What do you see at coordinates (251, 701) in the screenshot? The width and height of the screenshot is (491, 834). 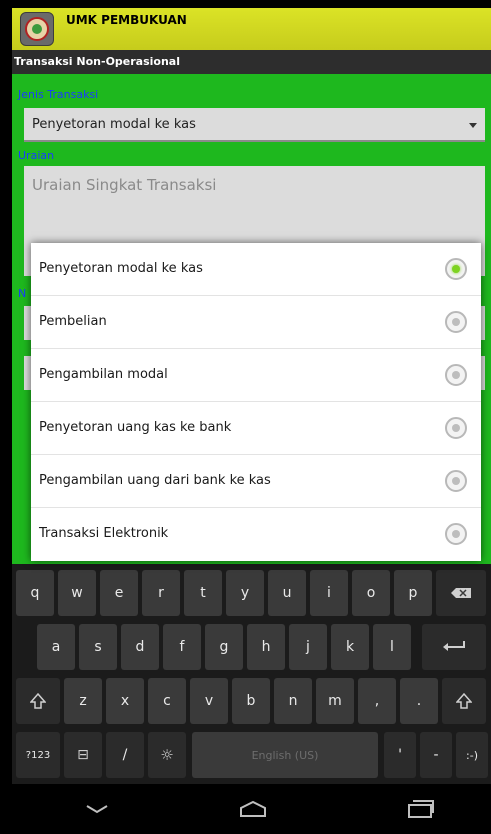 I see `key-b: b` at bounding box center [251, 701].